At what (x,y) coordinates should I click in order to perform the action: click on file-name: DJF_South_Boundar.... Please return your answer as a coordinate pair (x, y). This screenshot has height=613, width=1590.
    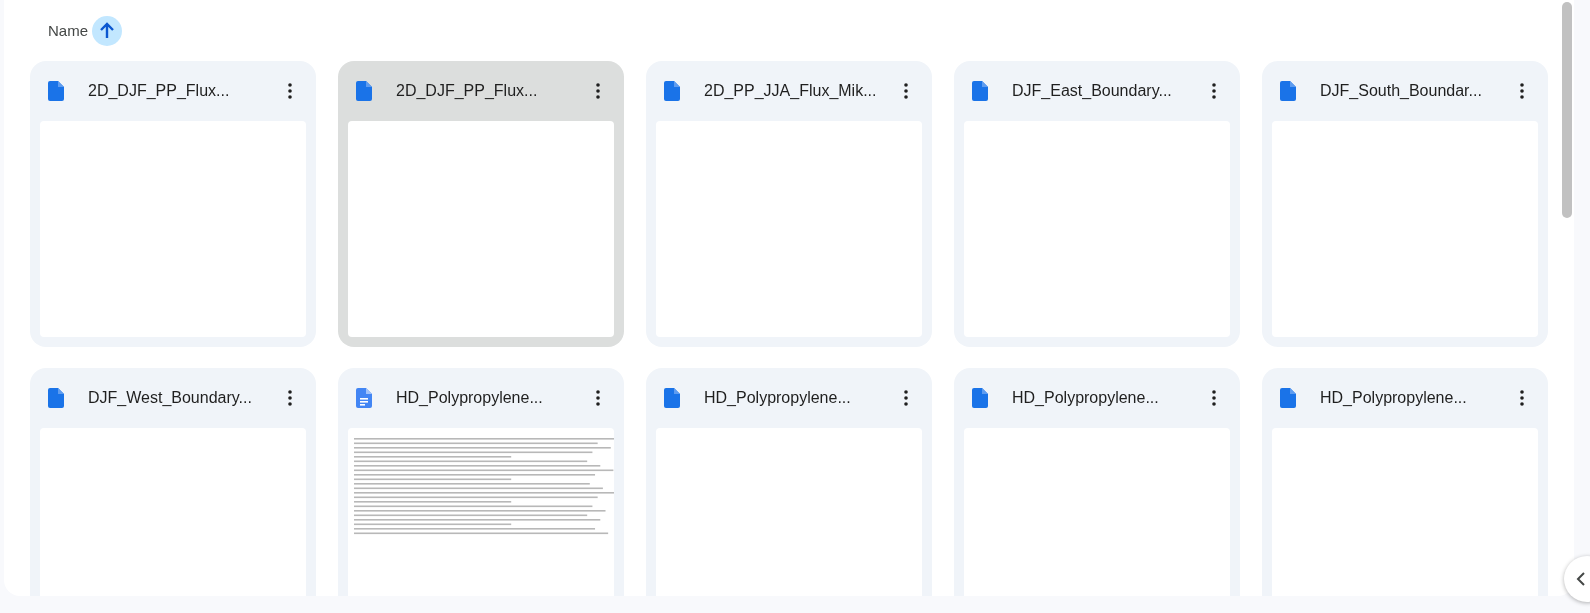
    Looking at the image, I should click on (1401, 91).